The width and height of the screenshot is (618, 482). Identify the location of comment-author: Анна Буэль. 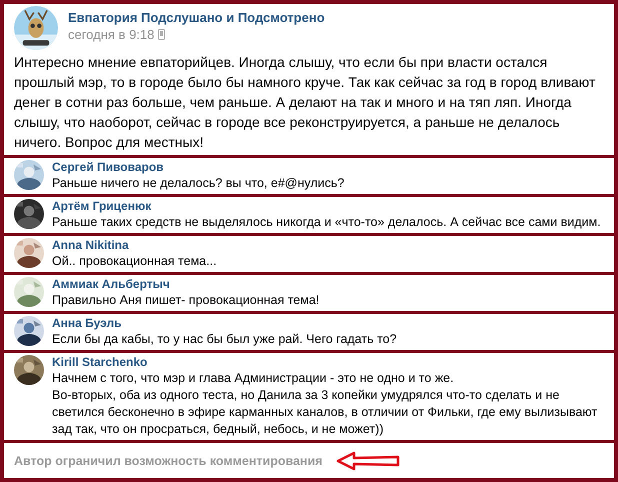
(224, 323).